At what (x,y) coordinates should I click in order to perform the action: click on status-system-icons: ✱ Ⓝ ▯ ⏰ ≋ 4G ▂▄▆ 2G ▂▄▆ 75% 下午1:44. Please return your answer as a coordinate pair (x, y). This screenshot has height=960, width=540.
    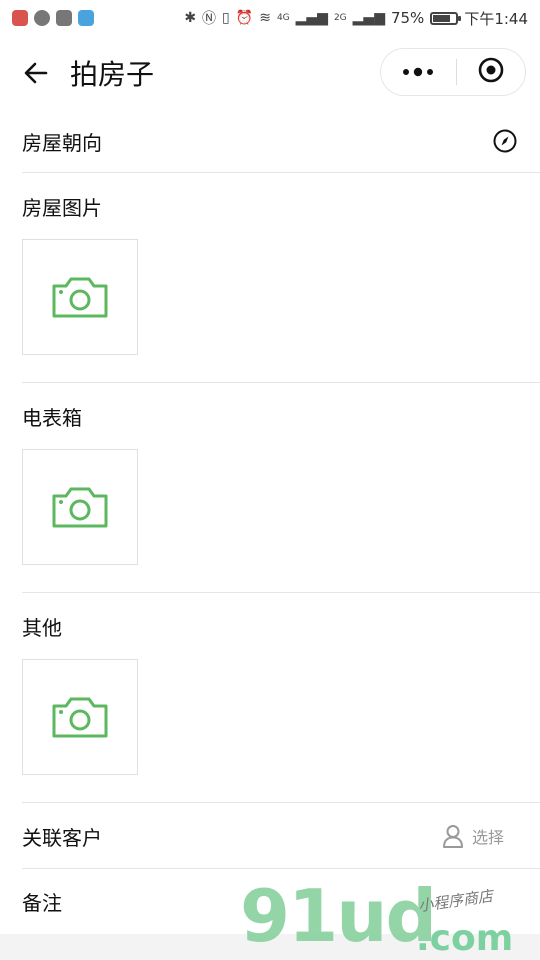
    Looking at the image, I should click on (356, 18).